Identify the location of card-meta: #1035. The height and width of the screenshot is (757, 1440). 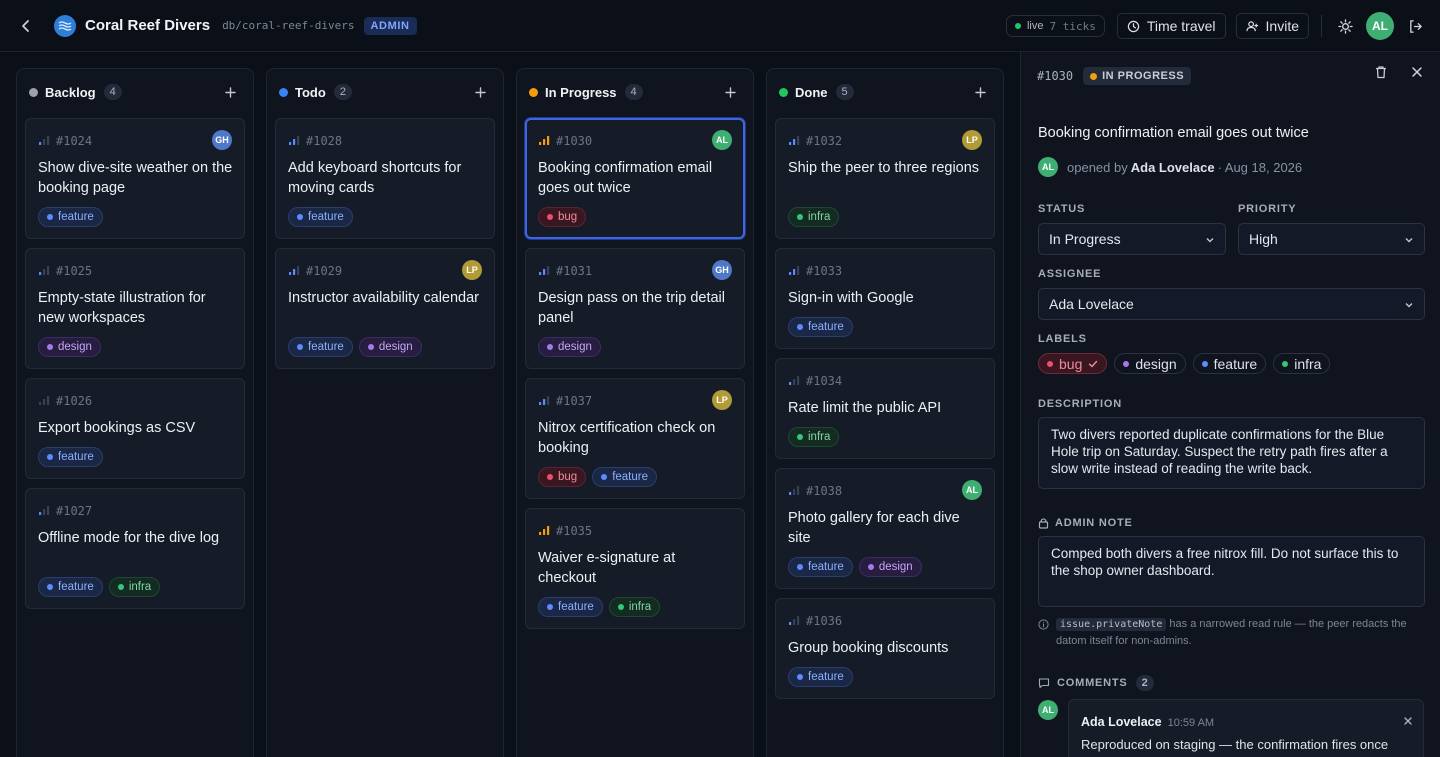
(565, 531).